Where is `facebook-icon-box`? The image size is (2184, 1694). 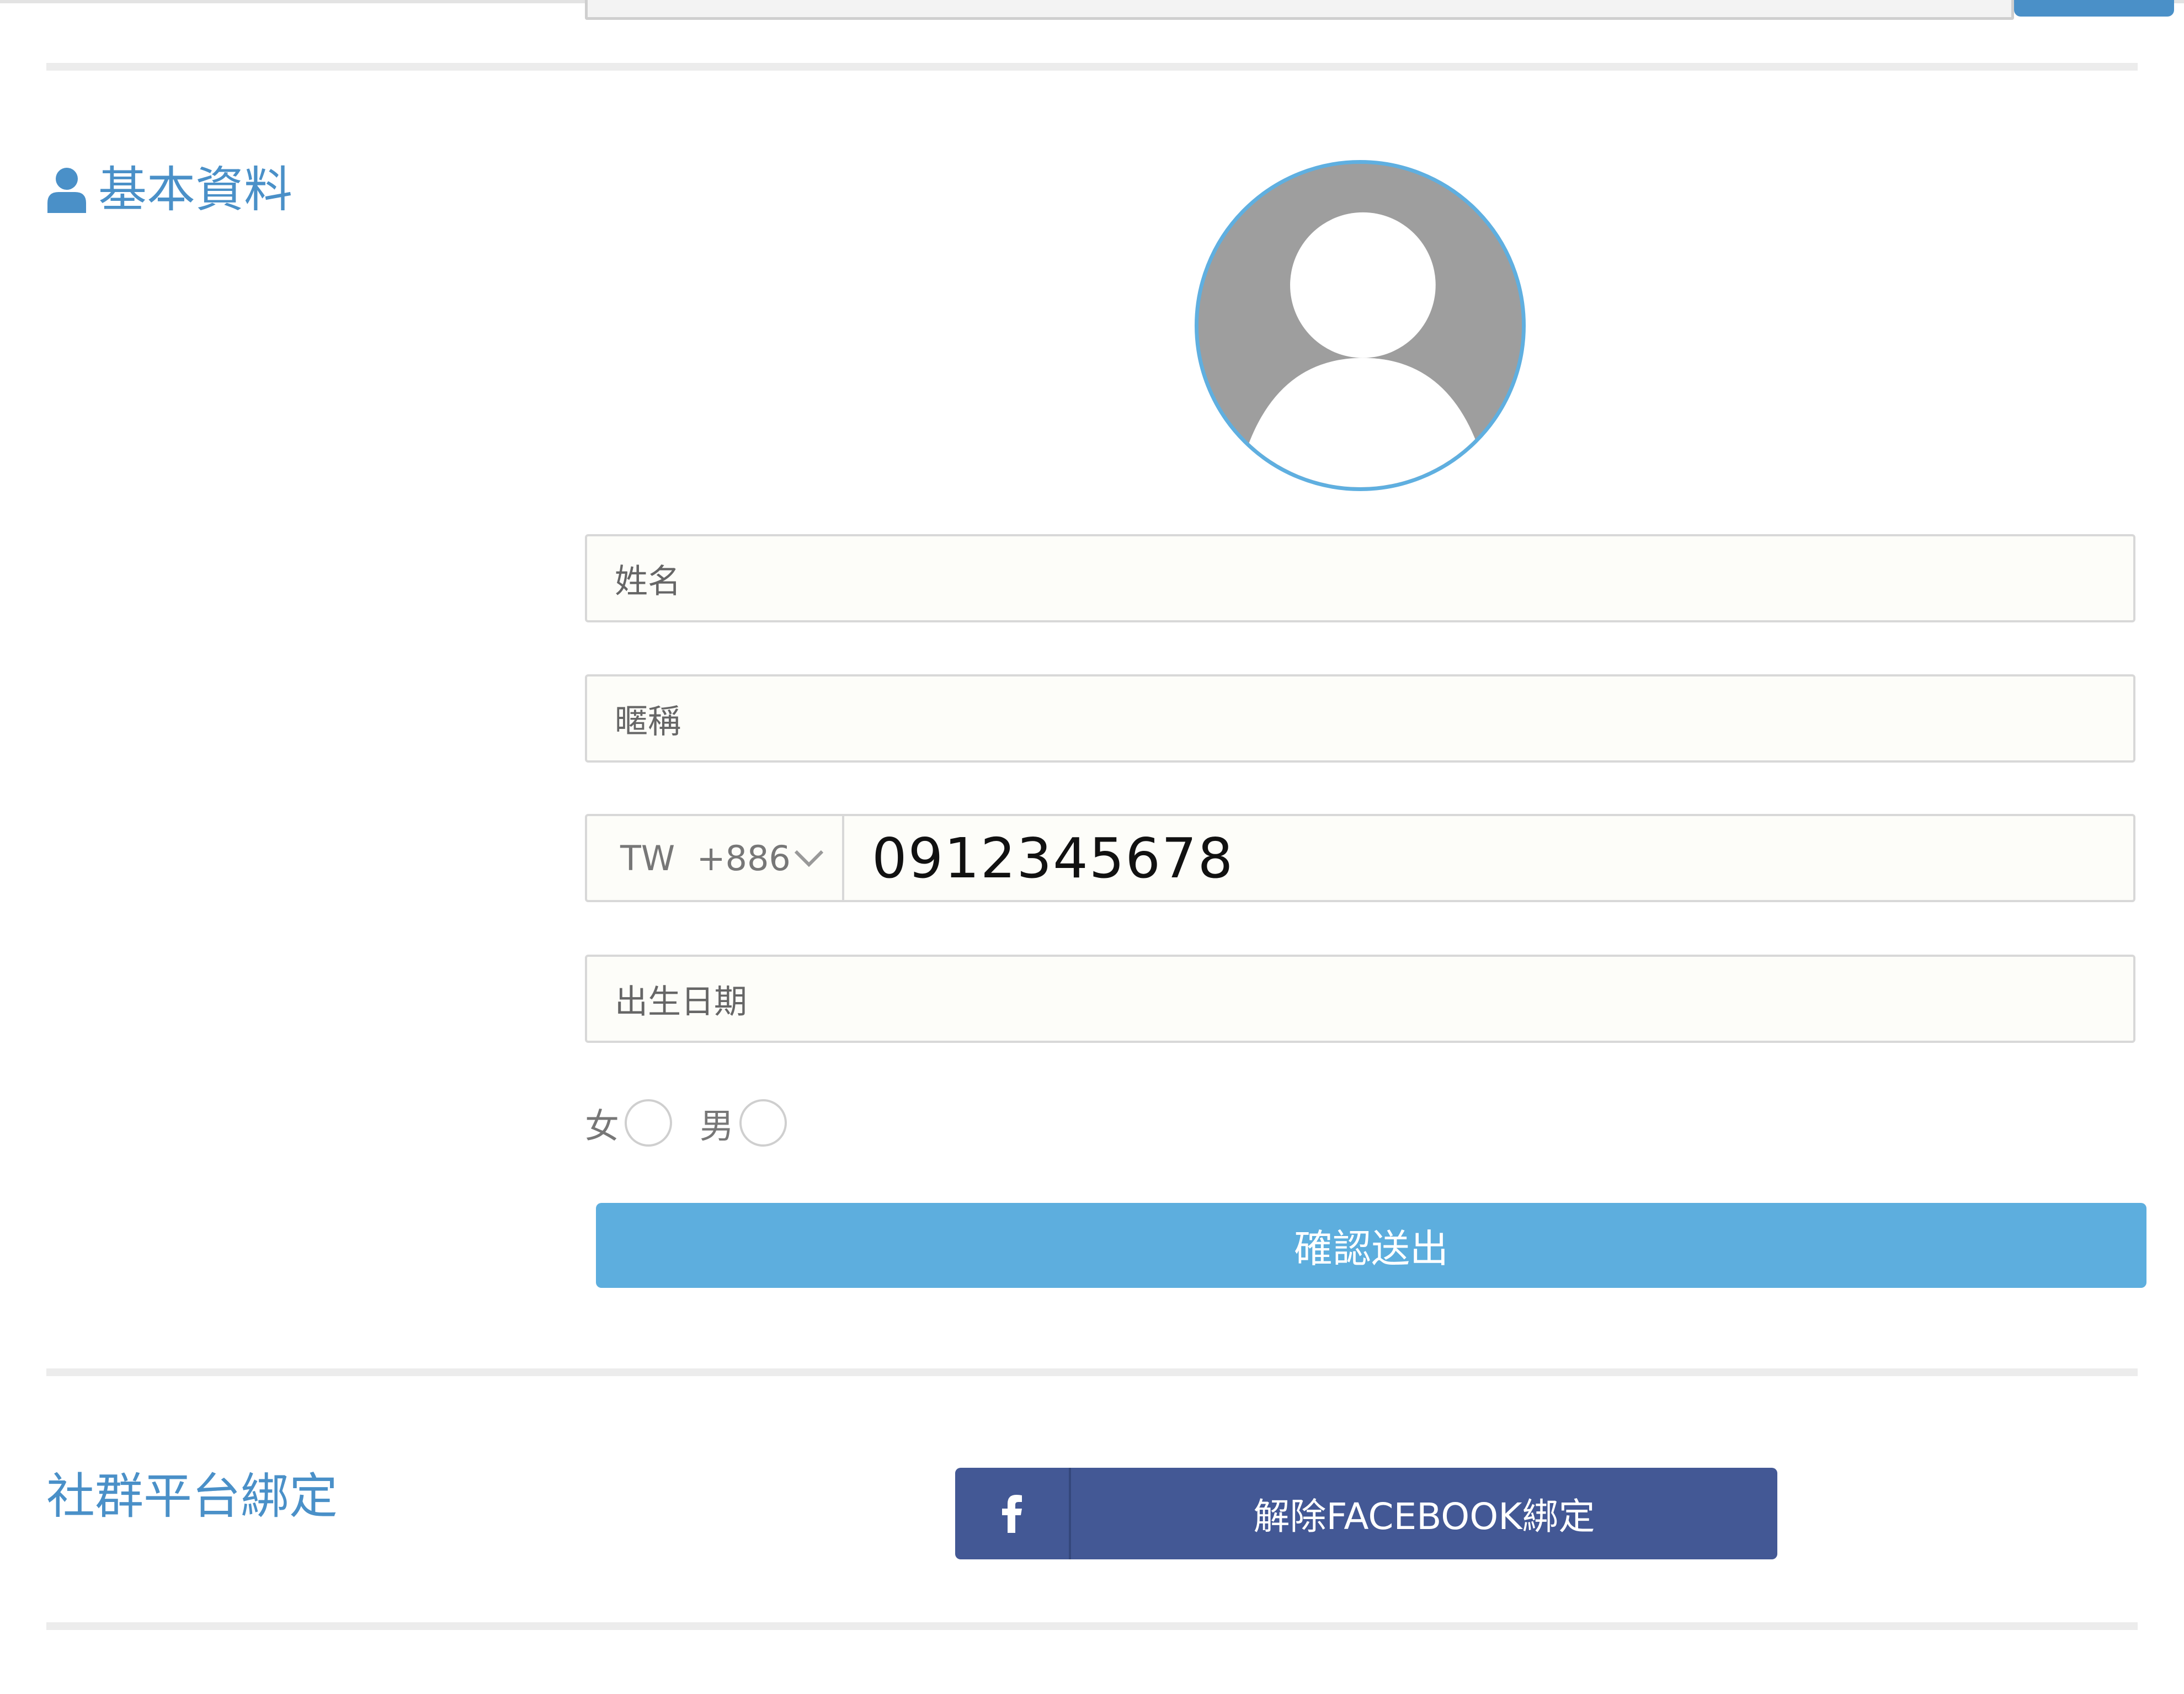
facebook-icon-box is located at coordinates (1013, 1513).